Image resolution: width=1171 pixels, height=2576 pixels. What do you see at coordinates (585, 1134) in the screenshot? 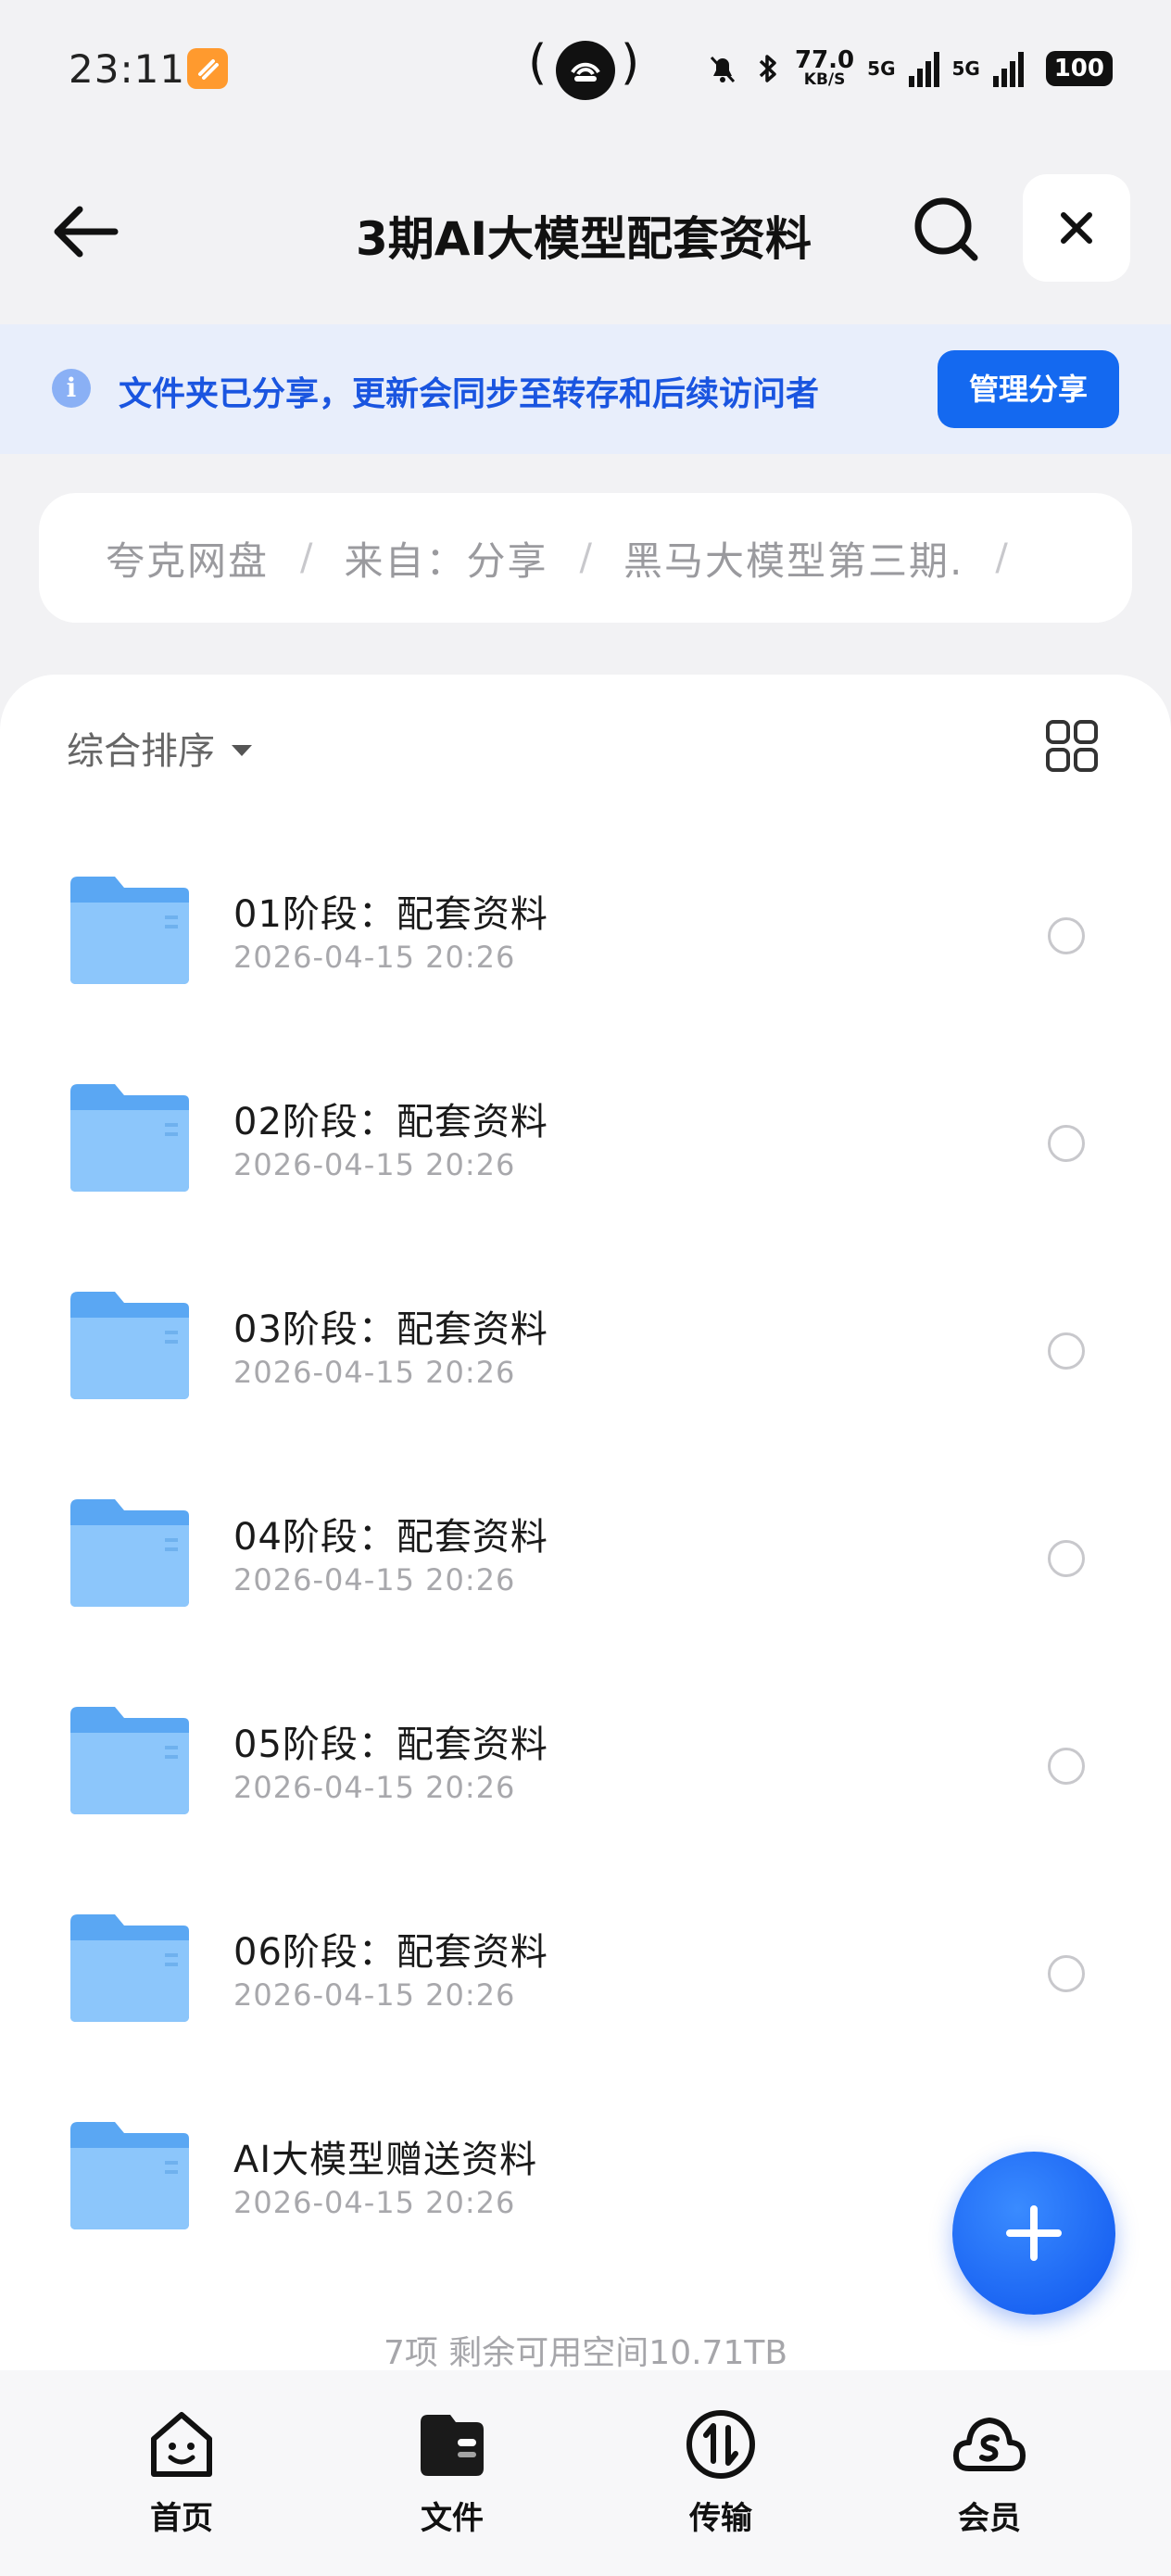
I see `list-item: 02阶段：配套资料 2026-04-15 20:26` at bounding box center [585, 1134].